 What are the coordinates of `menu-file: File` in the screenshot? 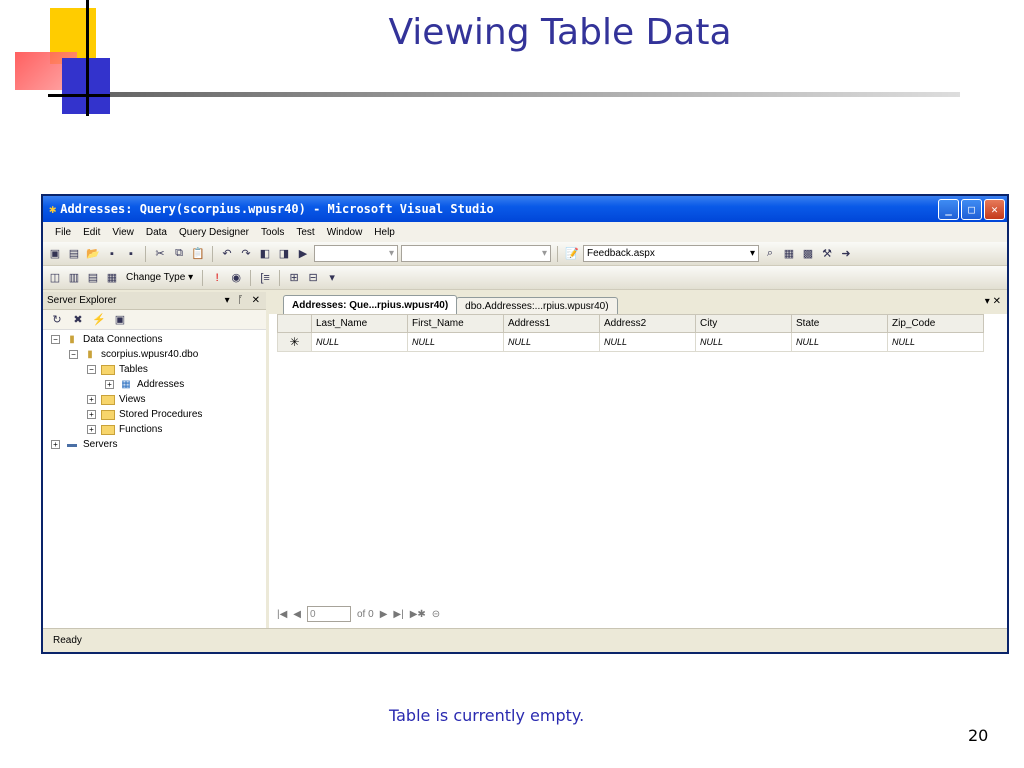 It's located at (63, 232).